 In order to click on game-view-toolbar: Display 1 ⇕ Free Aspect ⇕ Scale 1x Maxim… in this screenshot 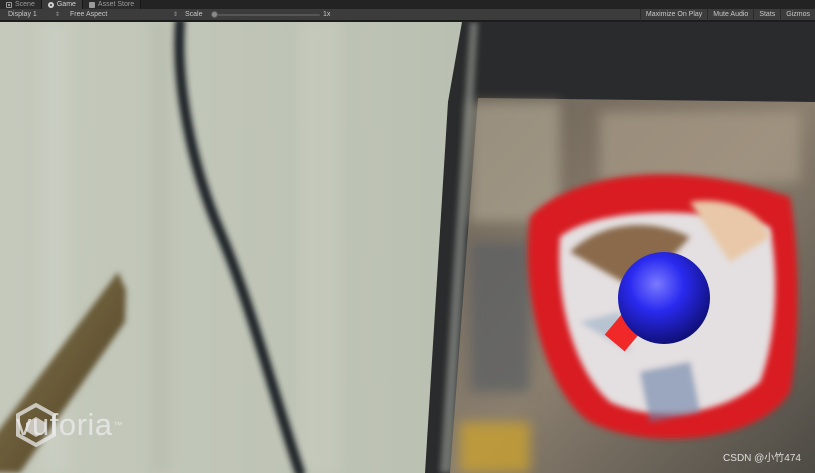, I will do `click(407, 15)`.